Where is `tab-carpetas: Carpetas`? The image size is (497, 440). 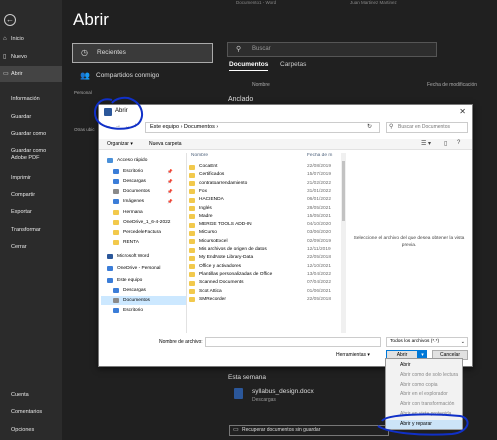
tab-carpetas: Carpetas is located at coordinates (293, 64).